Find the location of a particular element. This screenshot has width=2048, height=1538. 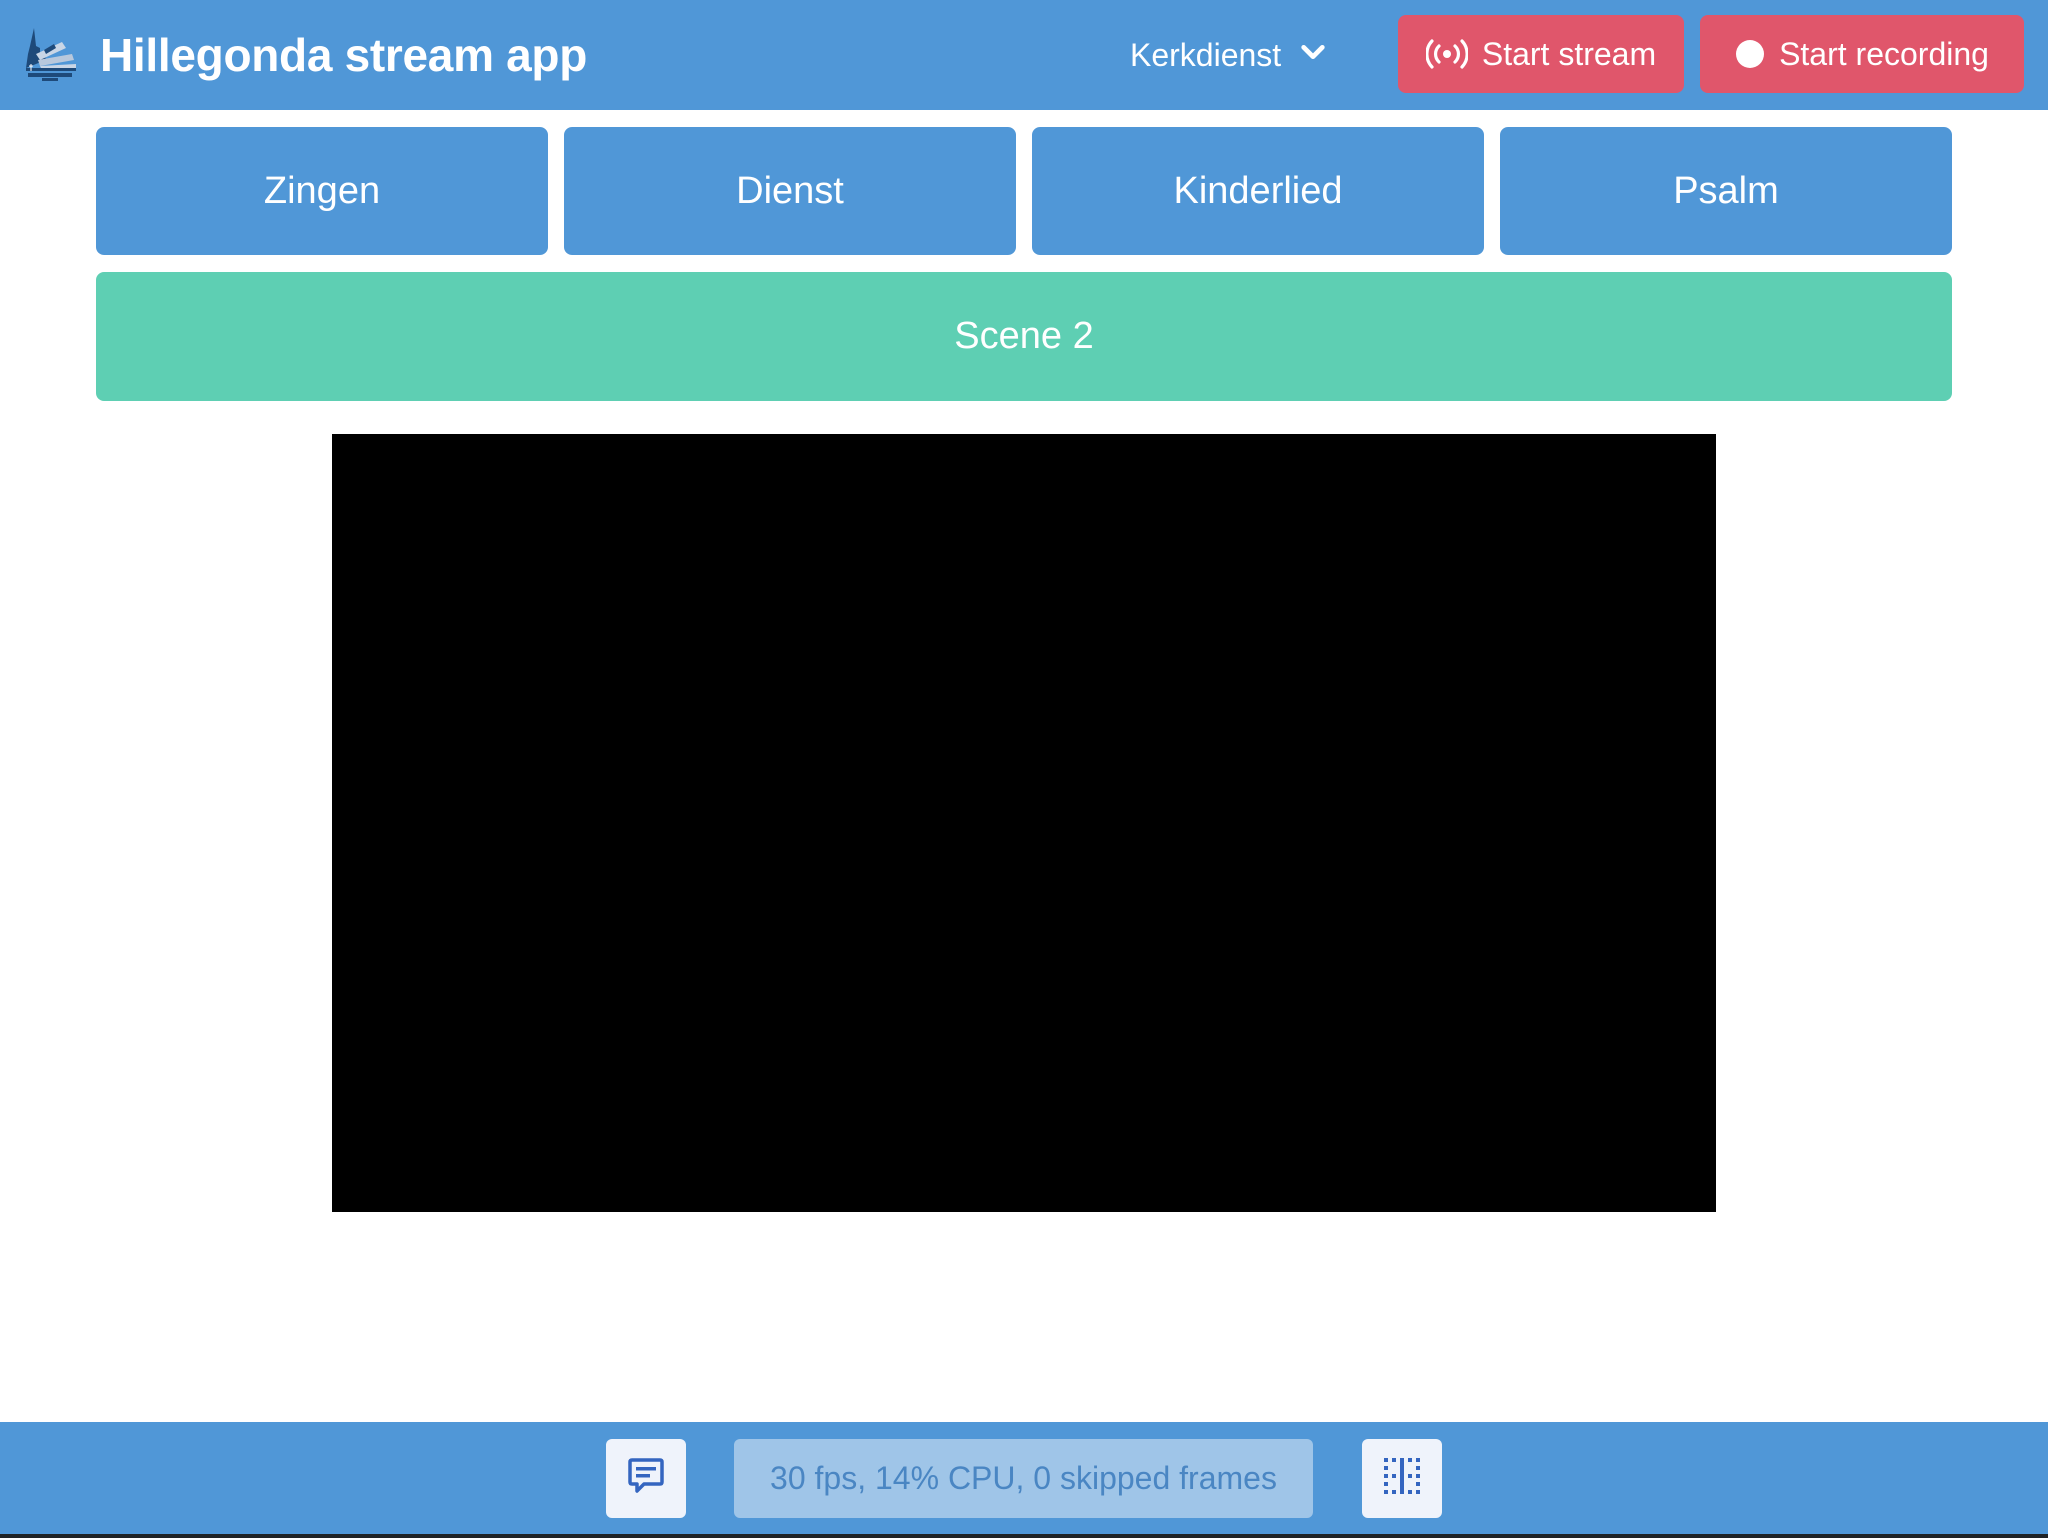

start-recording-button: Start recording is located at coordinates (1862, 54).